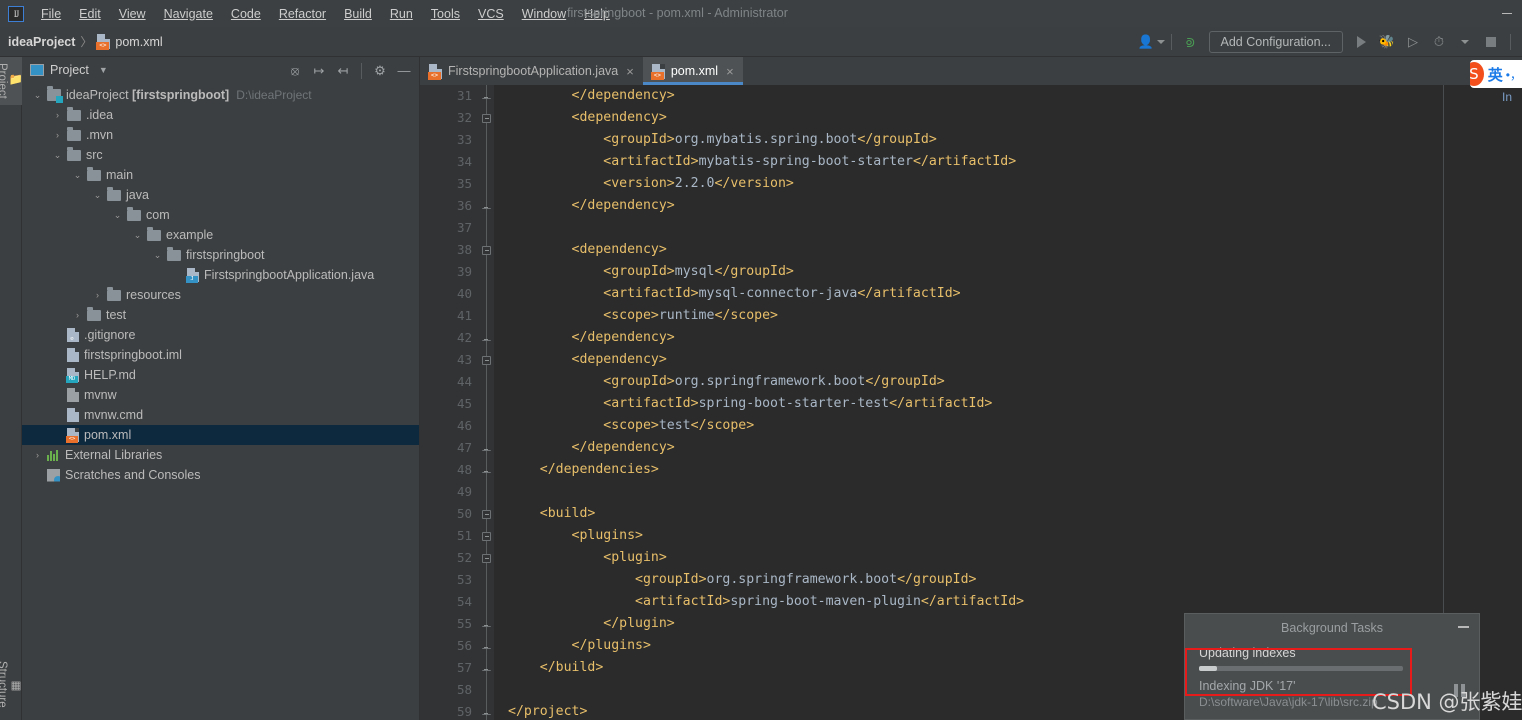 This screenshot has height=720, width=1522. Describe the element at coordinates (1191, 42) in the screenshot. I see `build-hammer-icon: ⟄` at that location.